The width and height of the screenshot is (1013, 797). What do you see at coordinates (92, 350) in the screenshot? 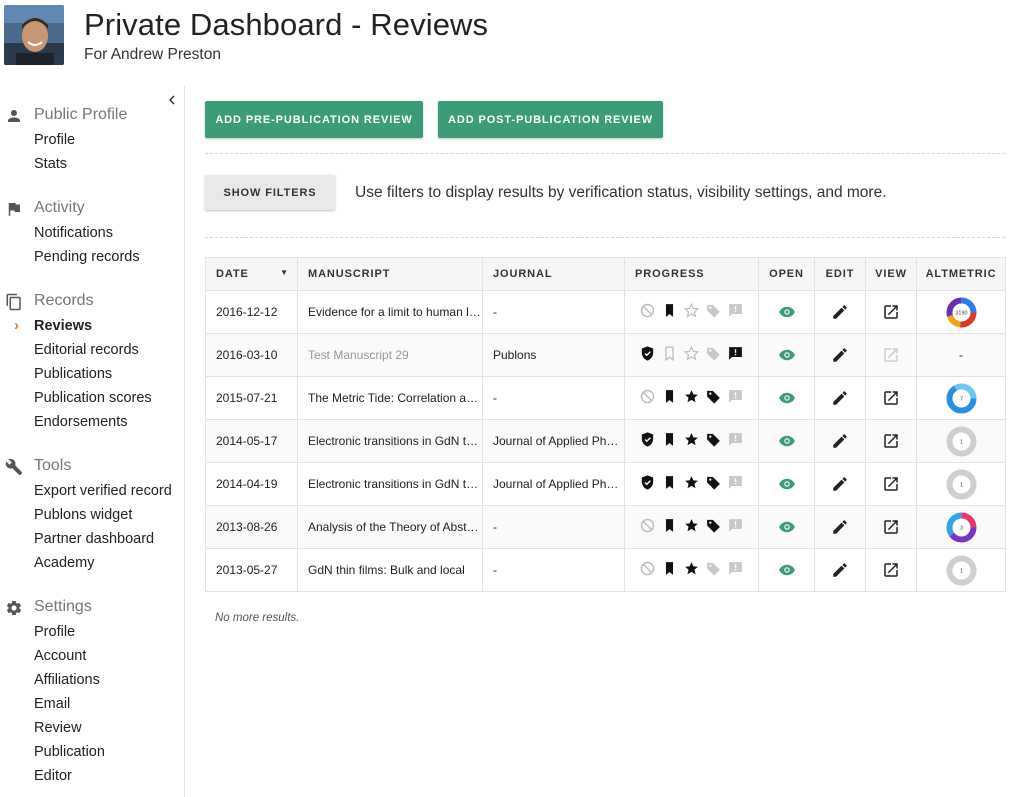
I see `sidebar-item-editorial-records: Editorial records` at bounding box center [92, 350].